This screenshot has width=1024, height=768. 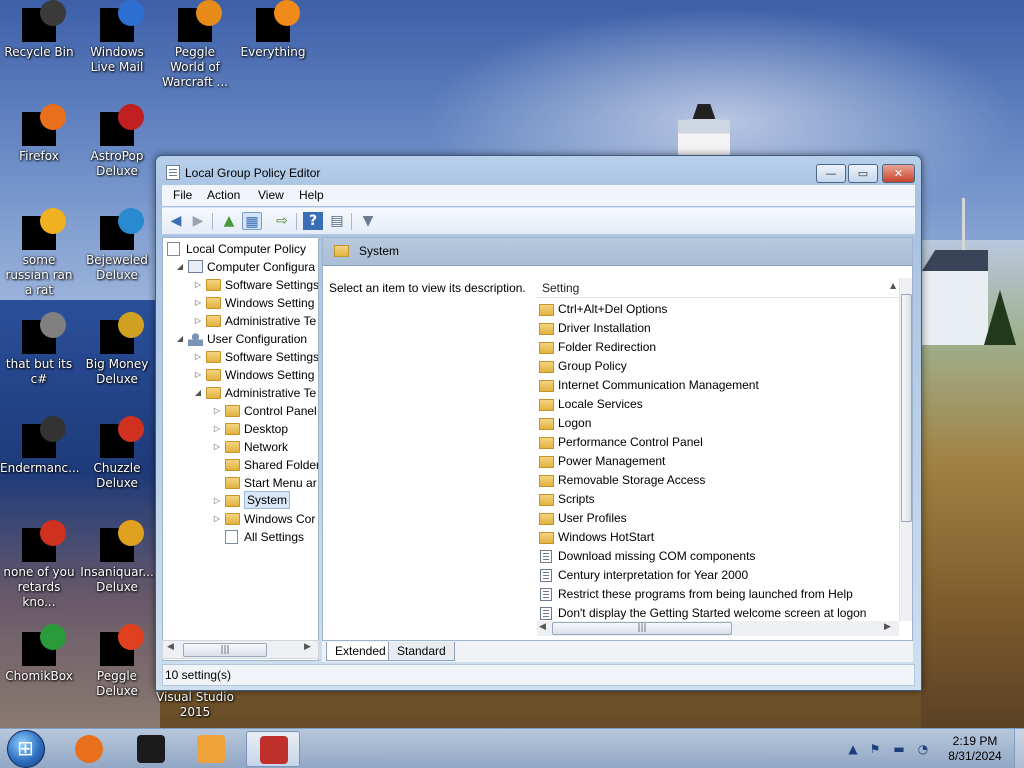 What do you see at coordinates (538, 171) in the screenshot?
I see `title-bar: Local Group Policy Editor — ▭ ✕` at bounding box center [538, 171].